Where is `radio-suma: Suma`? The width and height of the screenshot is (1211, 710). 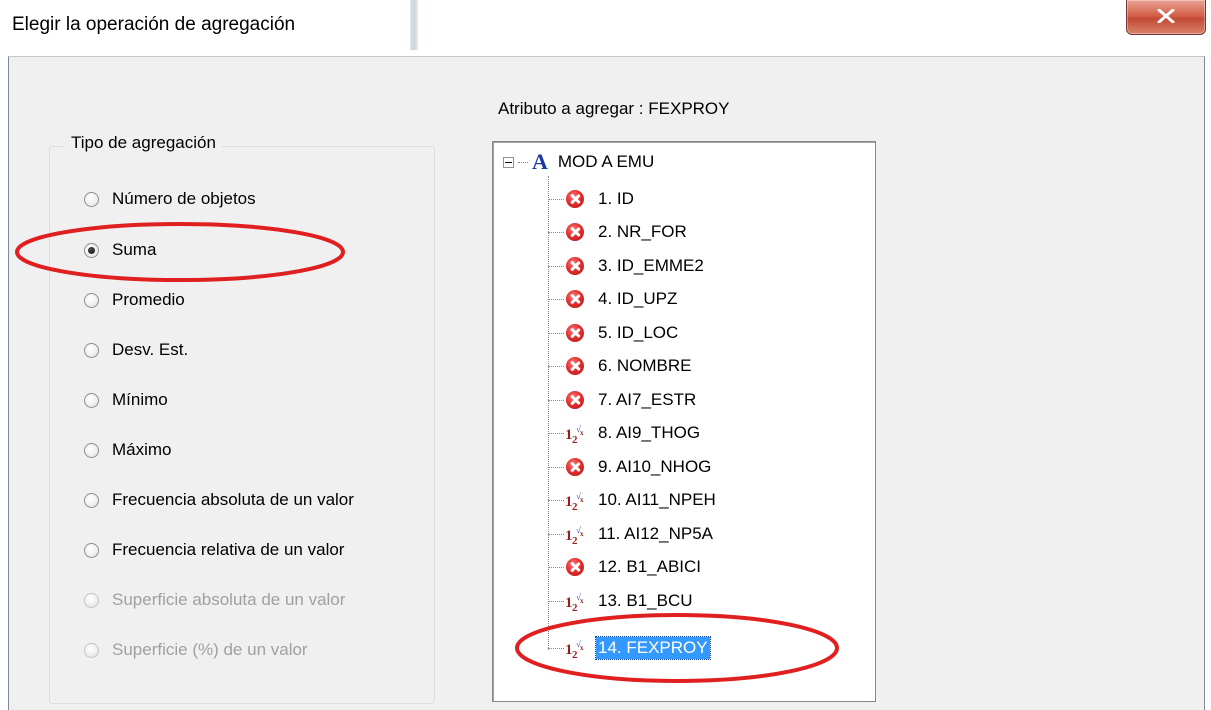
radio-suma: Suma is located at coordinates (120, 250).